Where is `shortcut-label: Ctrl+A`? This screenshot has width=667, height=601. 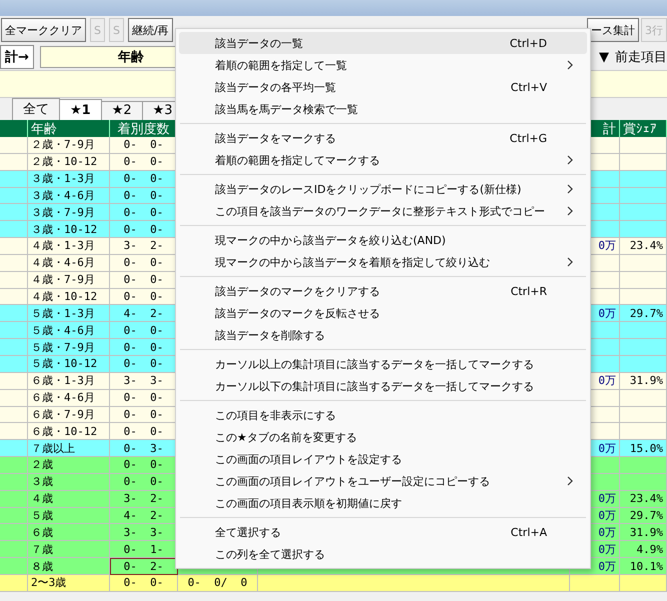 shortcut-label: Ctrl+A is located at coordinates (528, 532).